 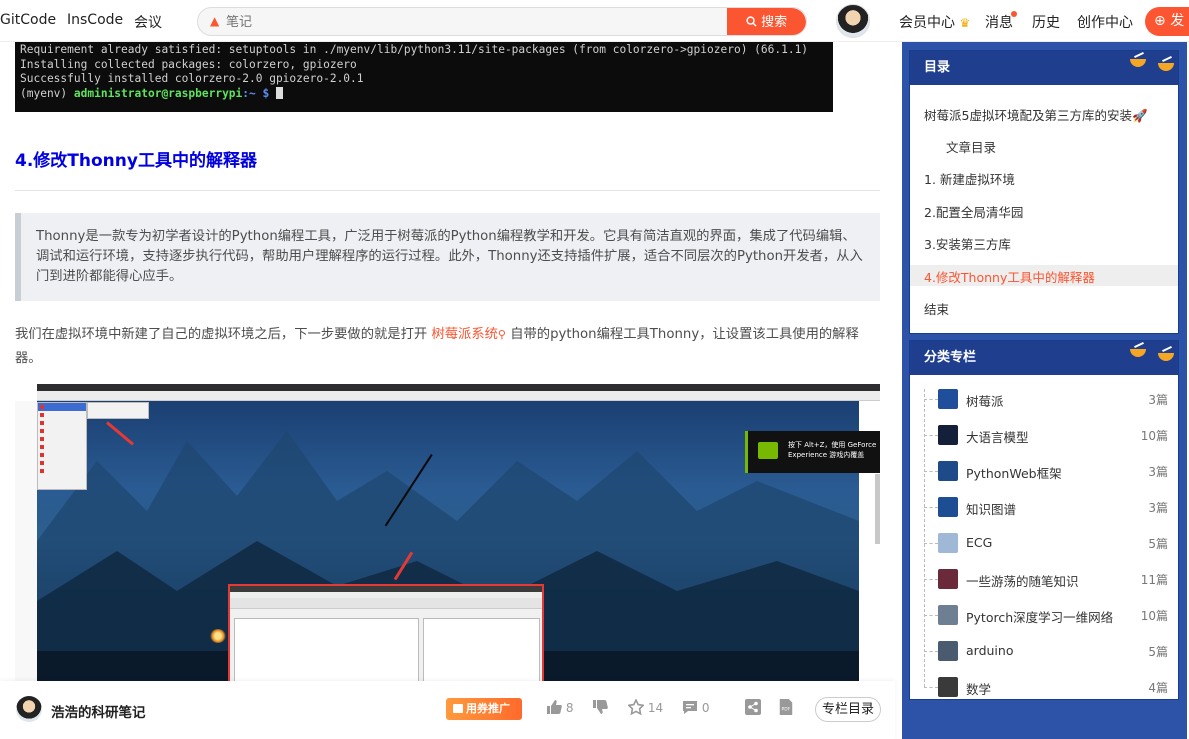 I want to click on prompt-user: administrator@raspberrypi, so click(x=158, y=93).